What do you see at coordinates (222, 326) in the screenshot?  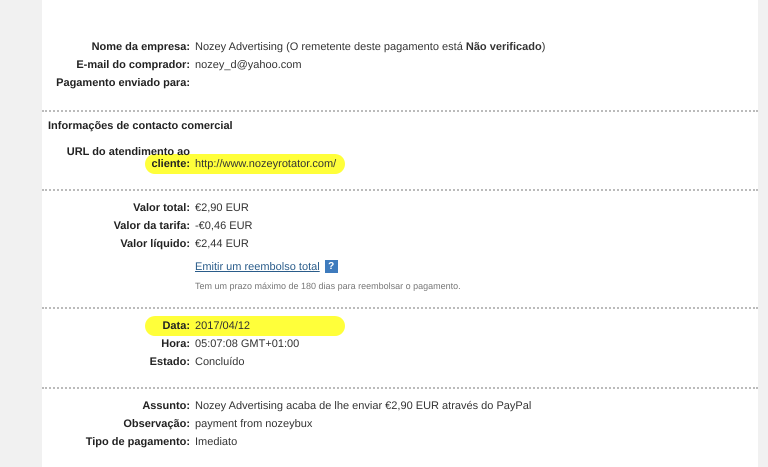 I see `field-value: 2017/04/12` at bounding box center [222, 326].